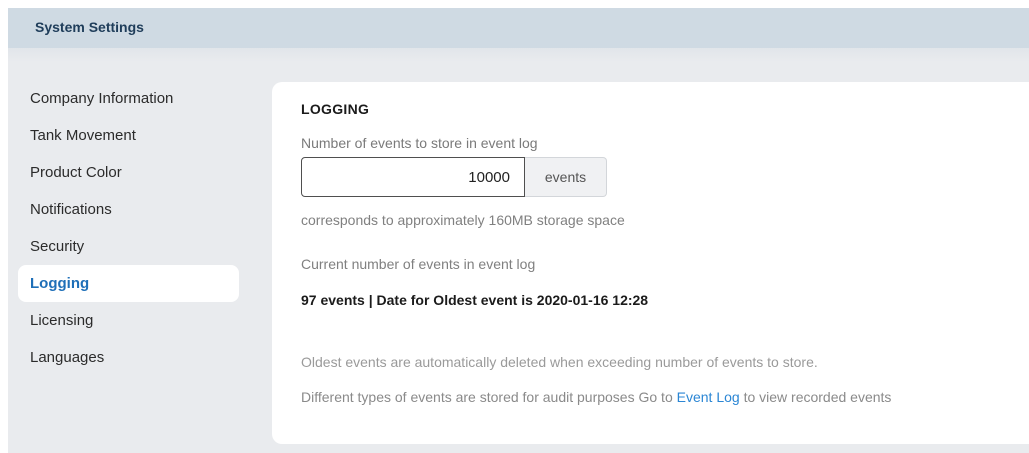  Describe the element at coordinates (518, 55) in the screenshot. I see `header-shadow` at that location.